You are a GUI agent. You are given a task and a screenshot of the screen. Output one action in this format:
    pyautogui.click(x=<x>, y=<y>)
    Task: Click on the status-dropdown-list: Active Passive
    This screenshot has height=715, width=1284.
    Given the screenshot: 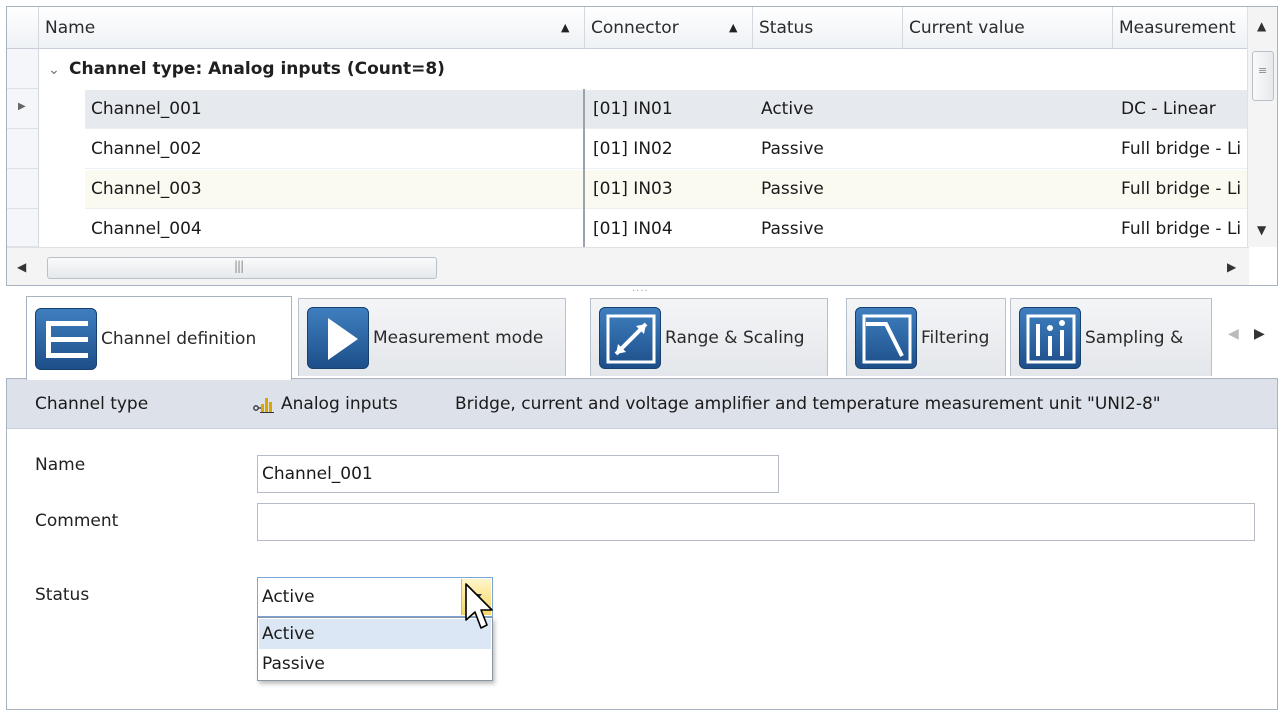 What is the action you would take?
    pyautogui.click(x=375, y=649)
    